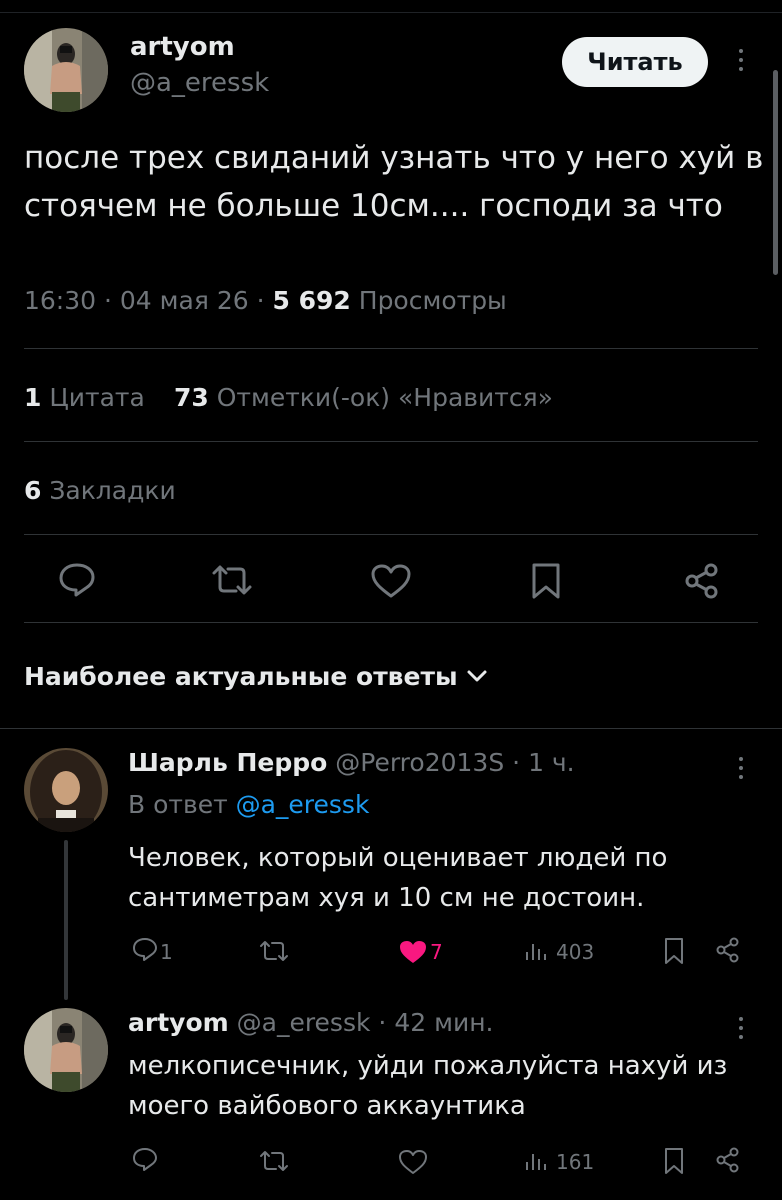 This screenshot has width=782, height=1200. What do you see at coordinates (775, 172) in the screenshot?
I see `scrollbar` at bounding box center [775, 172].